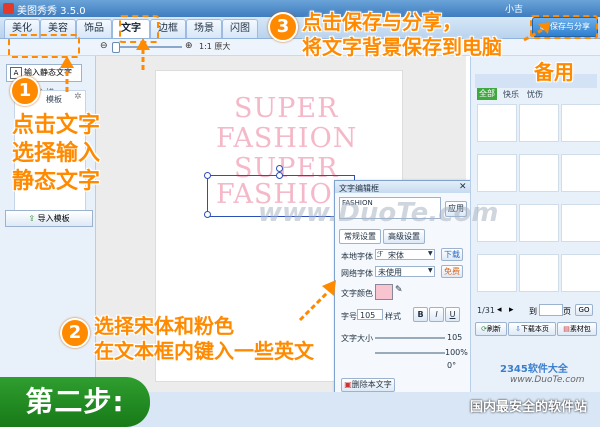 This screenshot has height=427, width=600. Describe the element at coordinates (25, 91) in the screenshot. I see `step1-number: 1` at that location.